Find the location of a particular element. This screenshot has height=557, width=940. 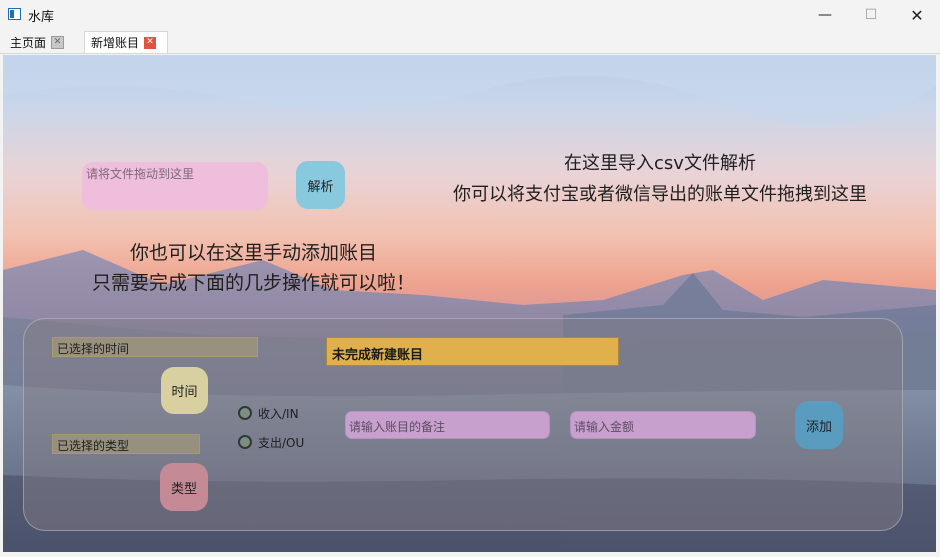

status-box: 未完成新建账目 is located at coordinates (472, 351).